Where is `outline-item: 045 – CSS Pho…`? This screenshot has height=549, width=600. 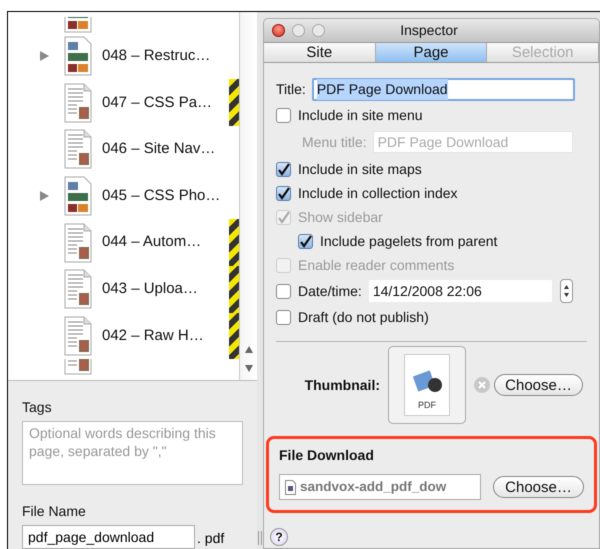
outline-item: 045 – CSS Pho… is located at coordinates (165, 196).